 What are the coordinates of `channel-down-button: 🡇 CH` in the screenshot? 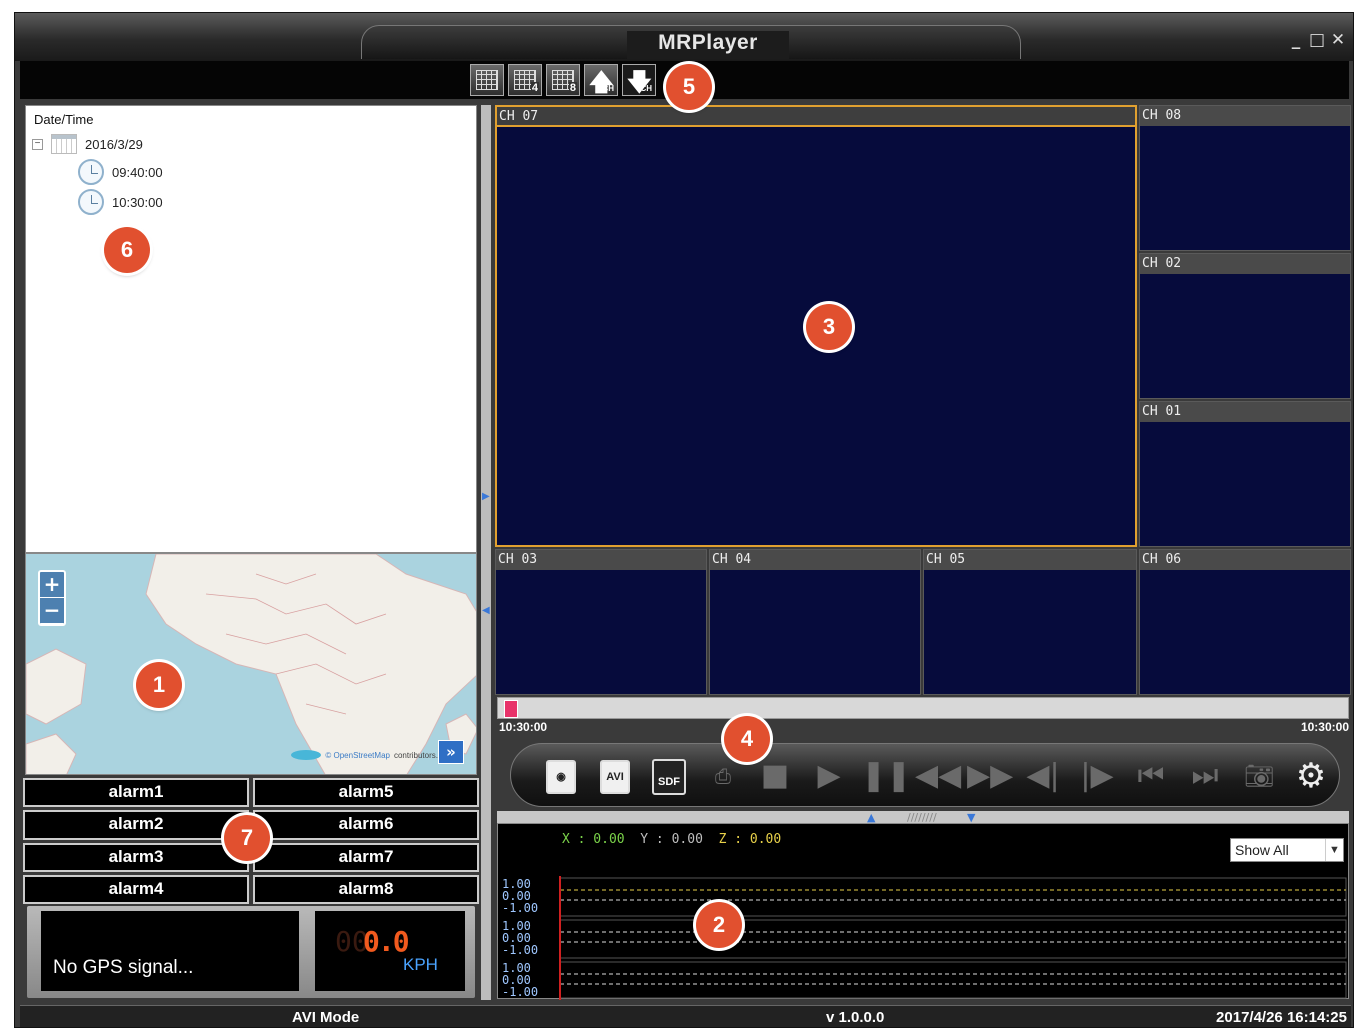 It's located at (639, 80).